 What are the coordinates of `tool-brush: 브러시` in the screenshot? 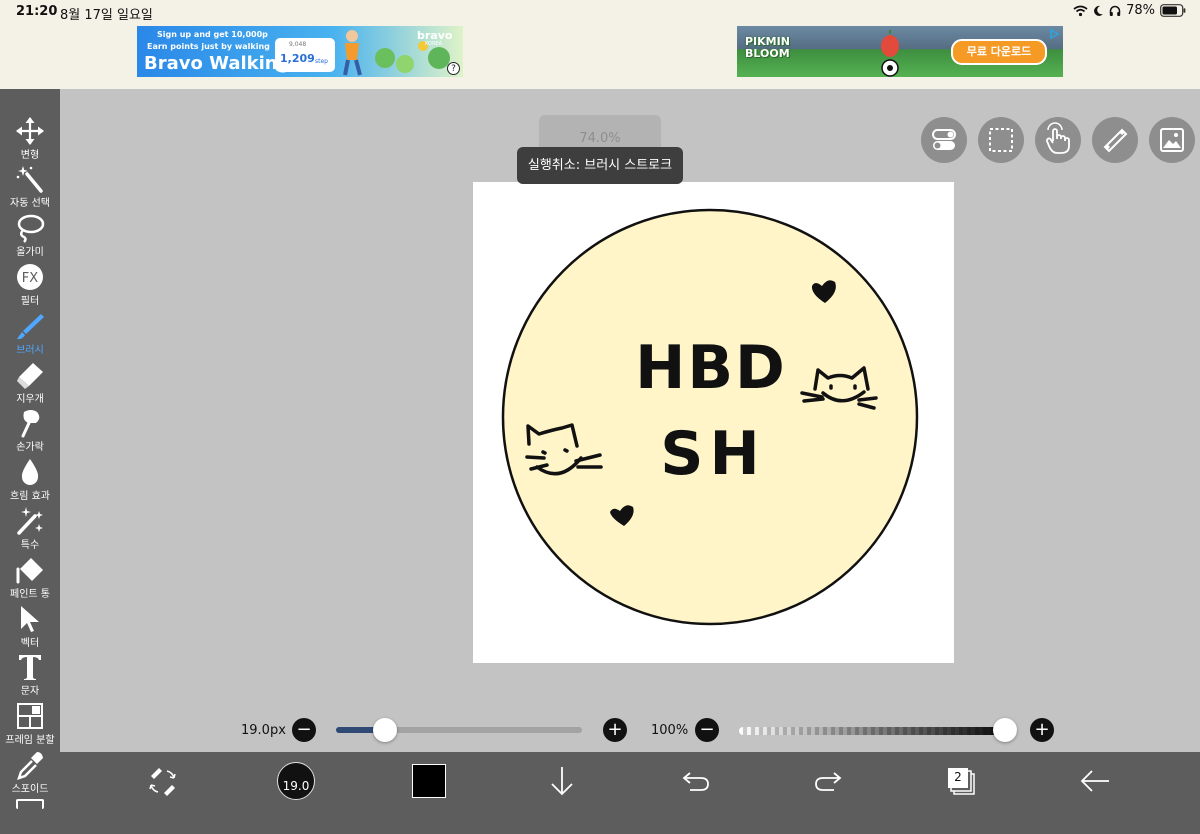 It's located at (30, 333).